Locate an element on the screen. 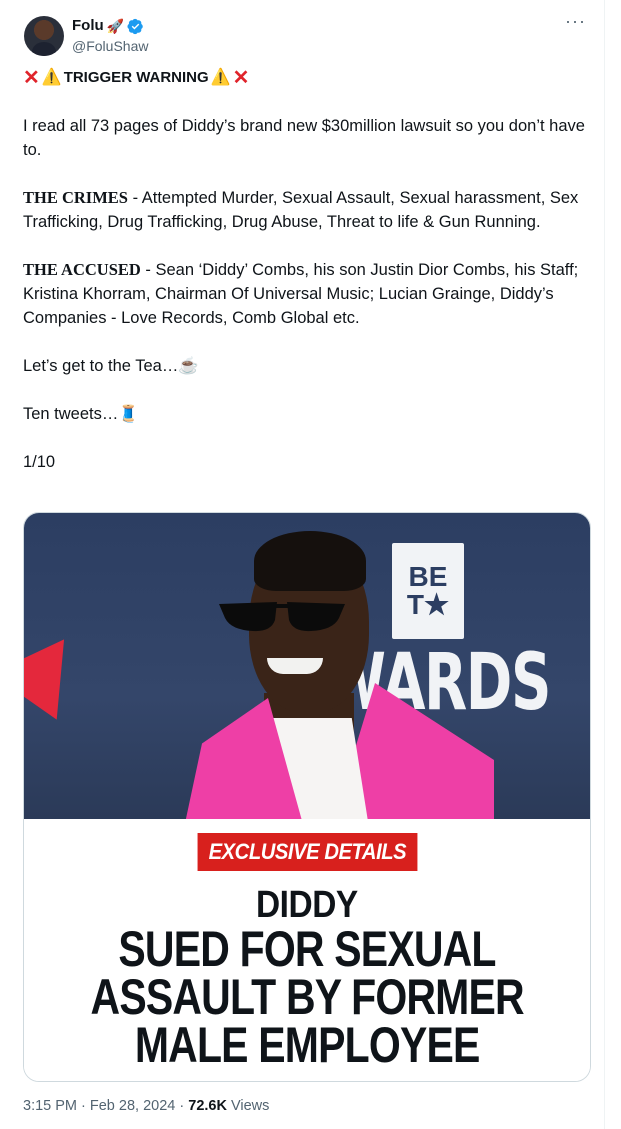  handle: @FoluShaw is located at coordinates (110, 46).